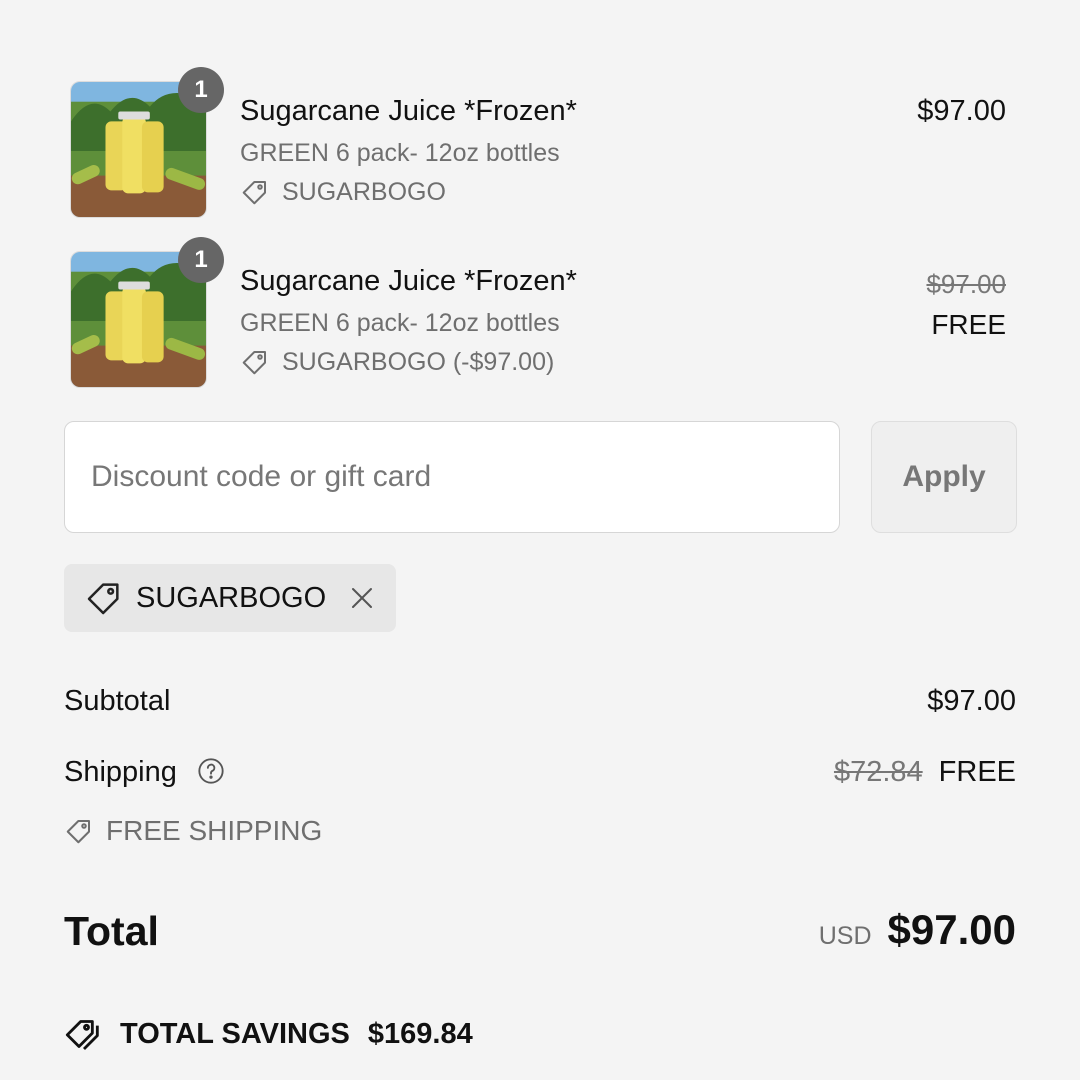 The height and width of the screenshot is (1080, 1080). What do you see at coordinates (966, 284) in the screenshot?
I see `item-original-price: $97.00` at bounding box center [966, 284].